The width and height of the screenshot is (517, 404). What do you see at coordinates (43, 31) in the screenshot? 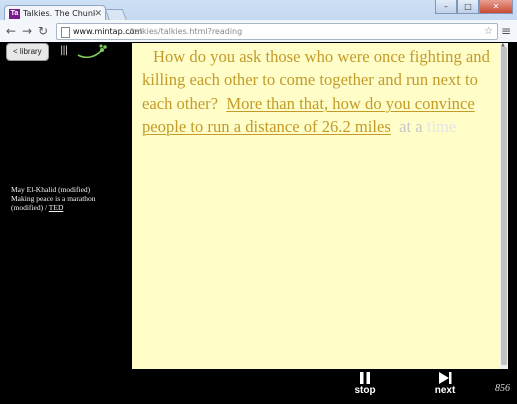
I see `reload-icon: ↻` at bounding box center [43, 31].